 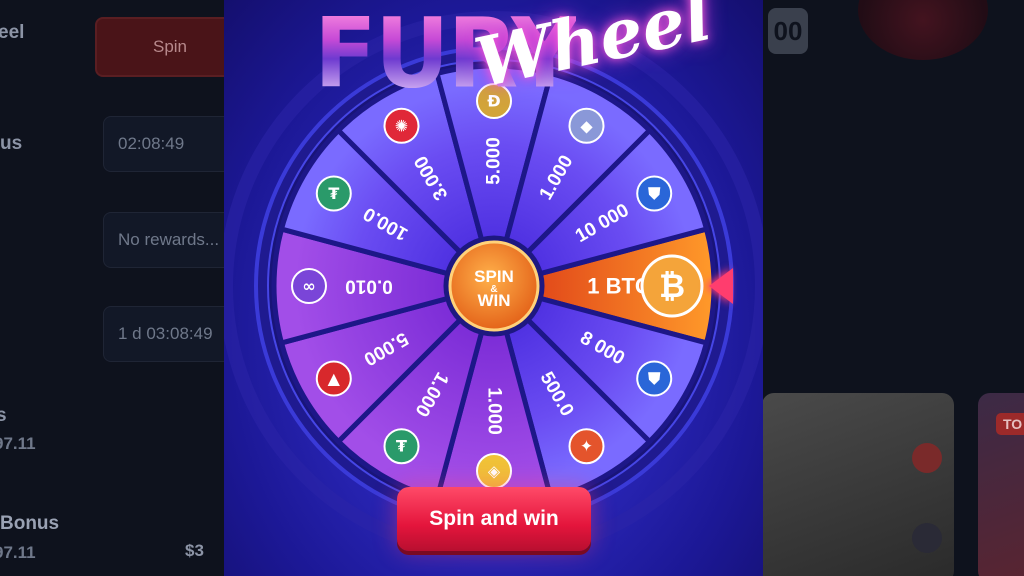 I want to click on fury-token-icon: ✺, so click(x=401, y=125).